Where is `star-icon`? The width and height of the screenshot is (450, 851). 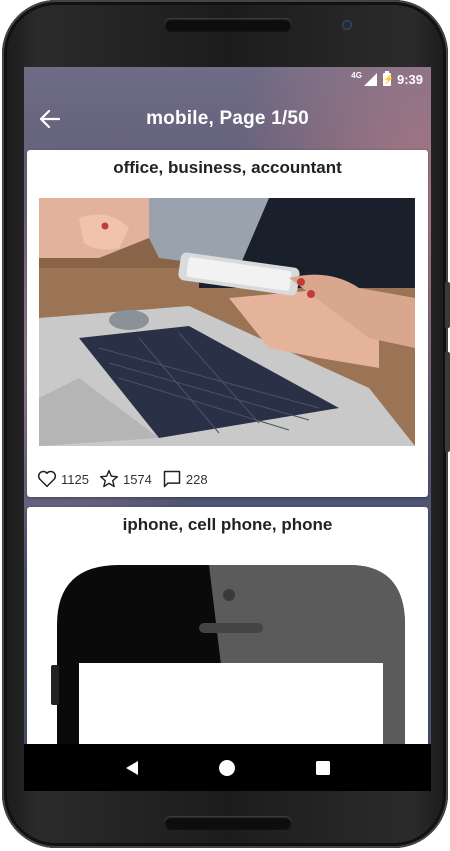 star-icon is located at coordinates (109, 479).